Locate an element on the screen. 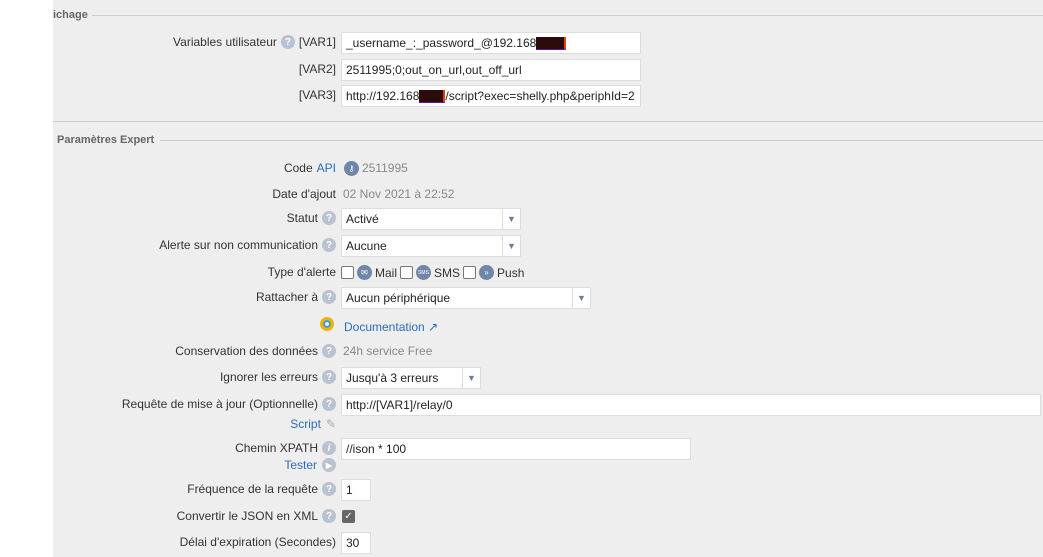 Image resolution: width=1043 pixels, height=557 pixels. mail-icon: ✉ is located at coordinates (364, 272).